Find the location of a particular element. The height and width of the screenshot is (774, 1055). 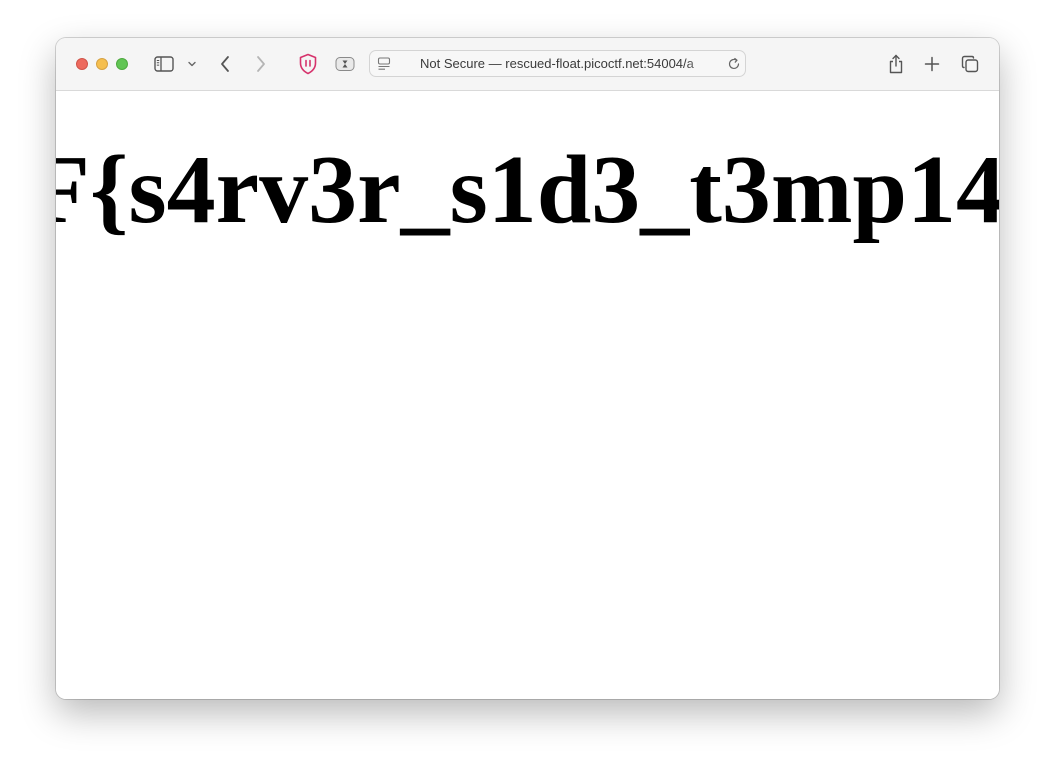

privacy-shield-icon is located at coordinates (308, 64).